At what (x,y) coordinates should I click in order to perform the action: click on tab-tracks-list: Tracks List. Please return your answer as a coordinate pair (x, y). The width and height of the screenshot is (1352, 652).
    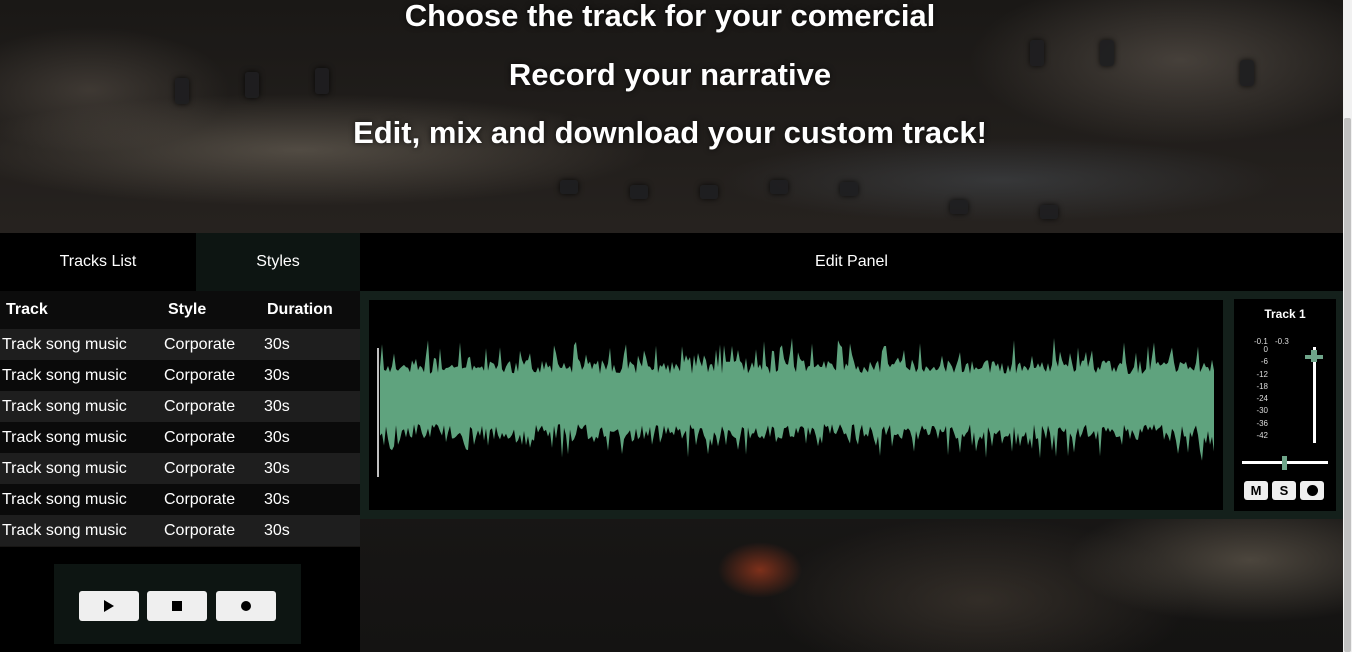
    Looking at the image, I should click on (98, 262).